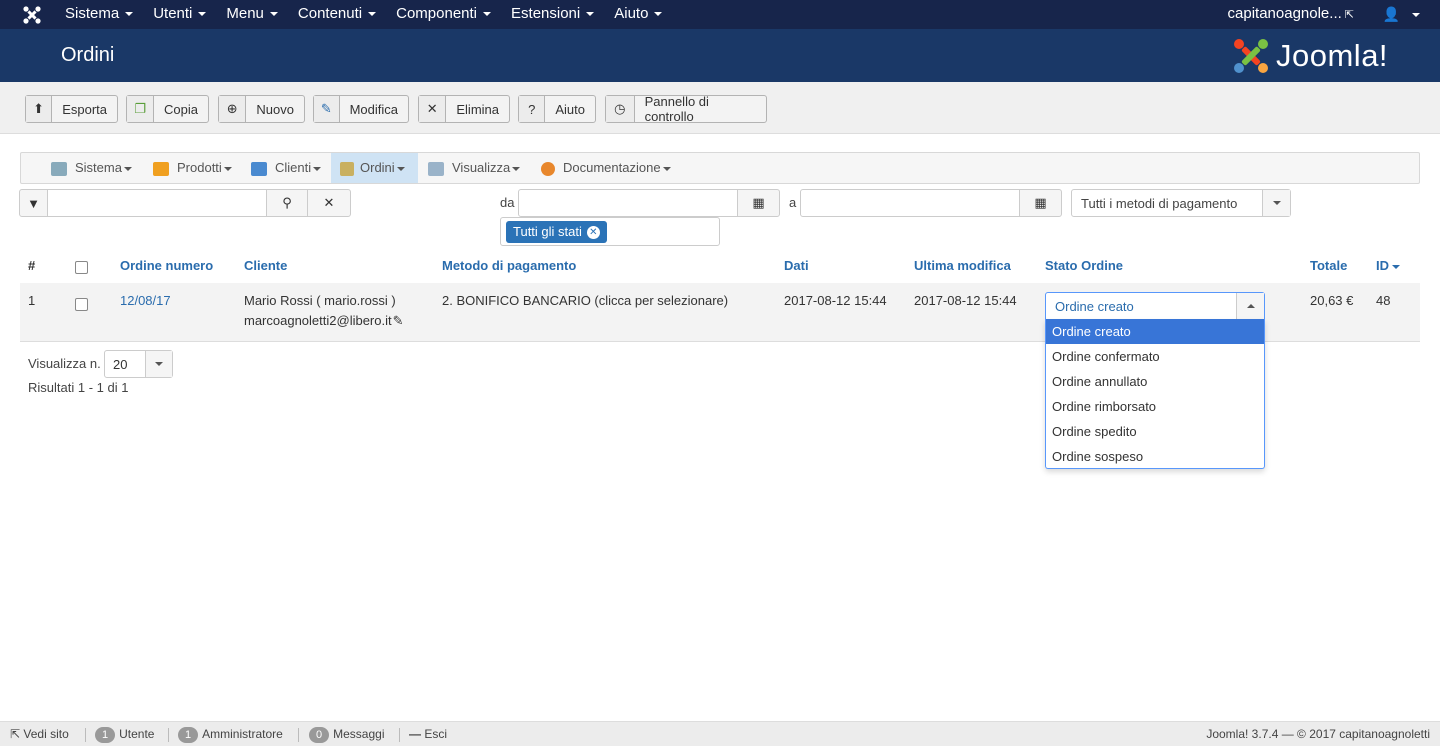  What do you see at coordinates (1391, 14) in the screenshot?
I see `user-icon: 👤` at bounding box center [1391, 14].